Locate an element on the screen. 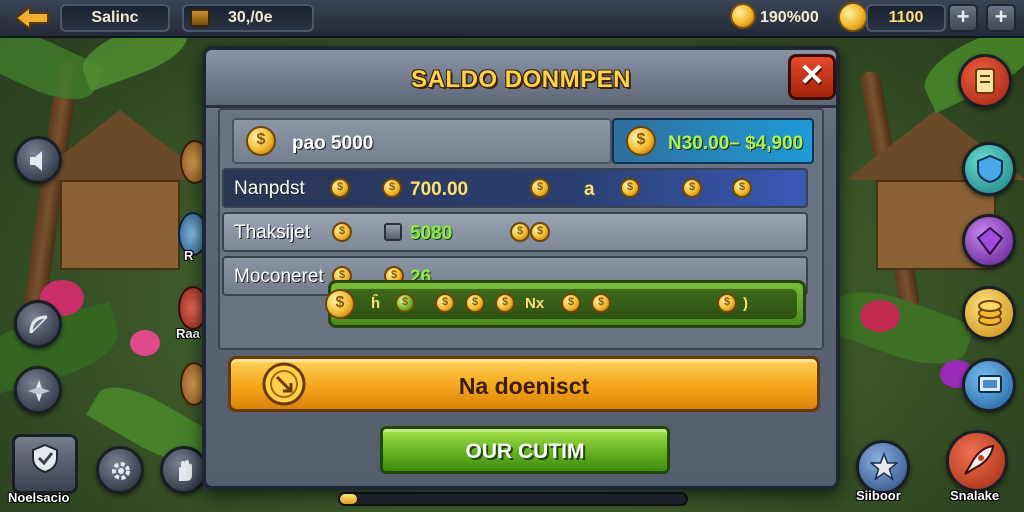 The height and width of the screenshot is (512, 1024). modal-title: SALDO DONMPEN is located at coordinates (521, 79).